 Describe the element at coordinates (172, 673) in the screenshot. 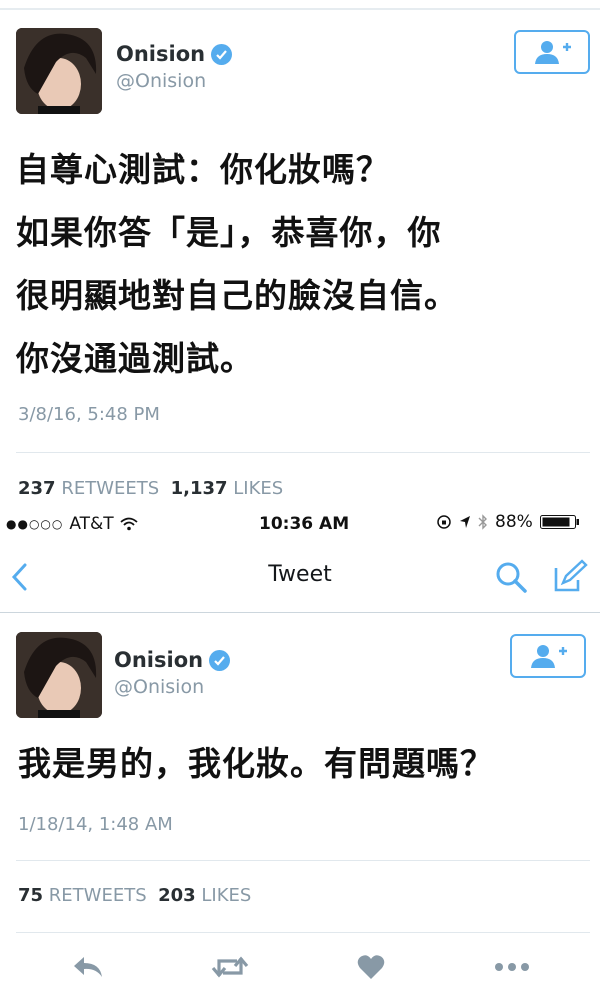

I see `tweet2-author: Onision @Onision` at that location.